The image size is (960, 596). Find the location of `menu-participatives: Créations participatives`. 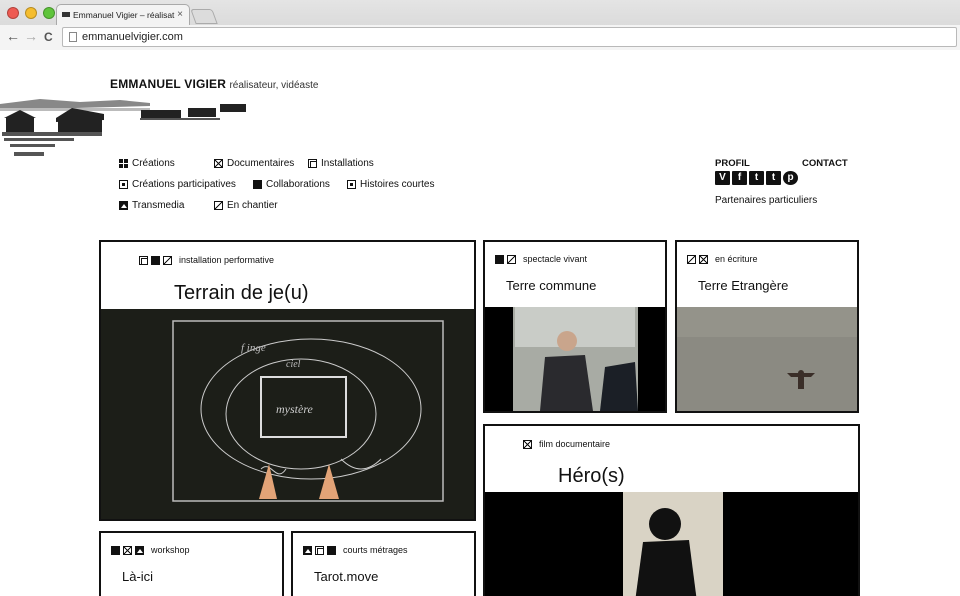

menu-participatives: Créations participatives is located at coordinates (177, 184).